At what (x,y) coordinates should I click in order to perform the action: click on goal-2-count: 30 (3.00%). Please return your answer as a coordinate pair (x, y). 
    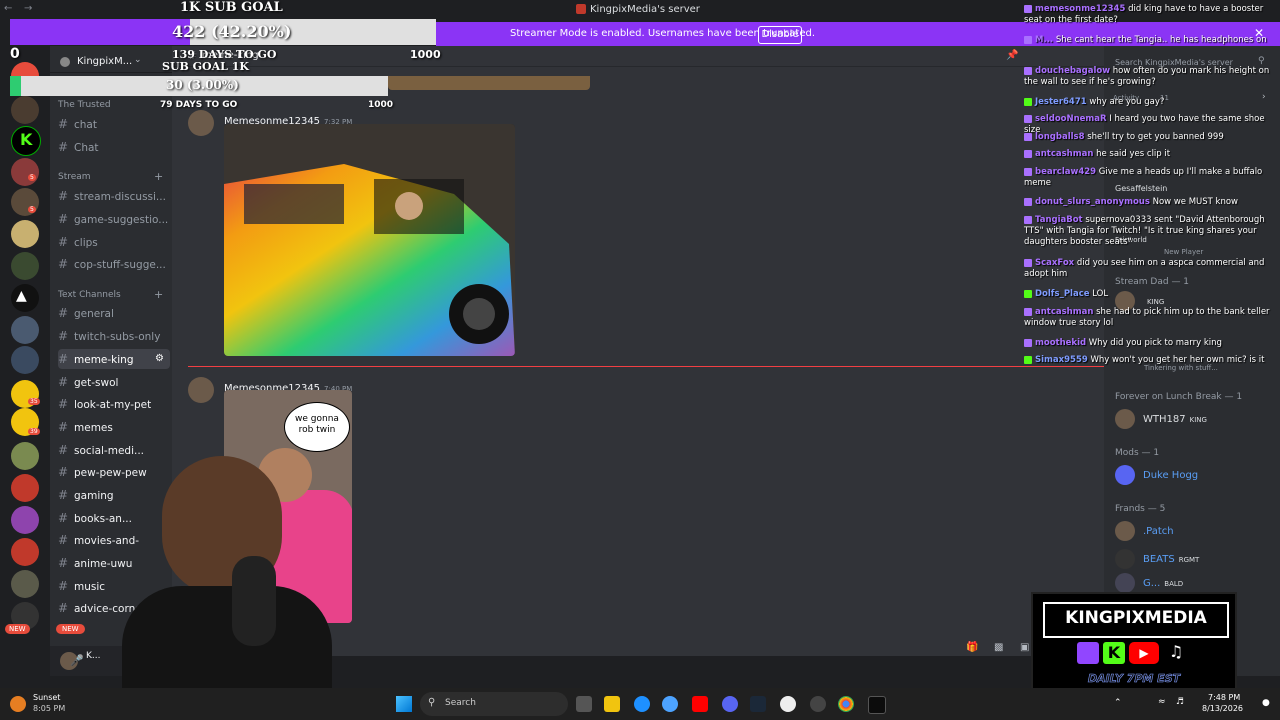
    Looking at the image, I should click on (202, 85).